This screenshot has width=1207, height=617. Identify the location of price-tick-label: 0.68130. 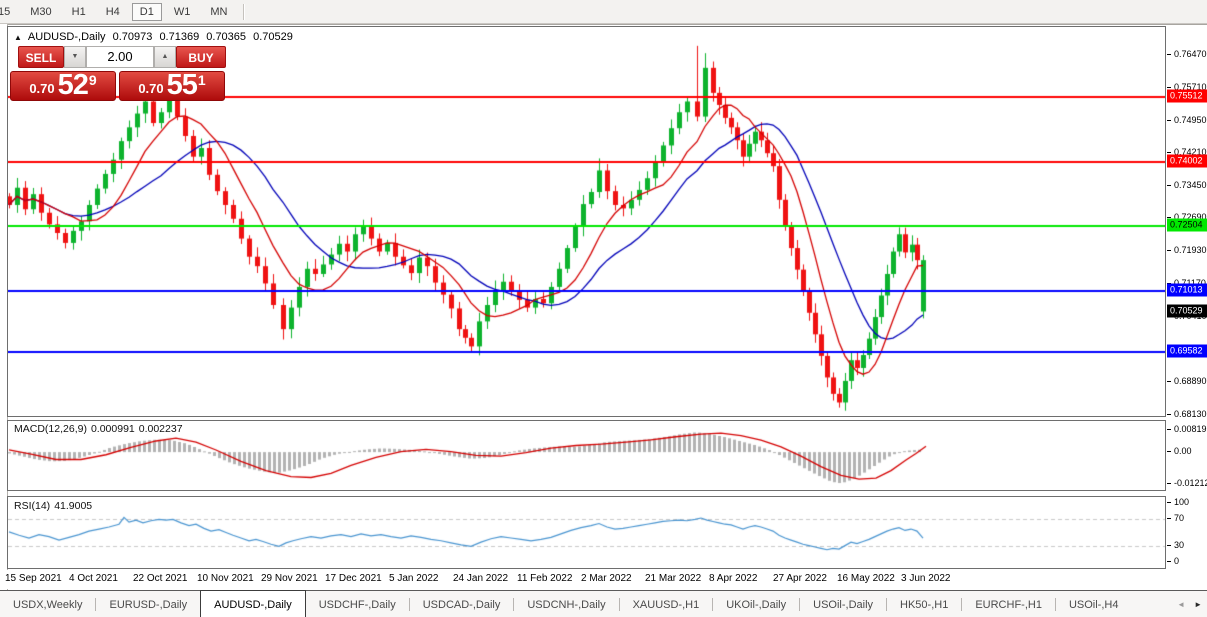
(1190, 413).